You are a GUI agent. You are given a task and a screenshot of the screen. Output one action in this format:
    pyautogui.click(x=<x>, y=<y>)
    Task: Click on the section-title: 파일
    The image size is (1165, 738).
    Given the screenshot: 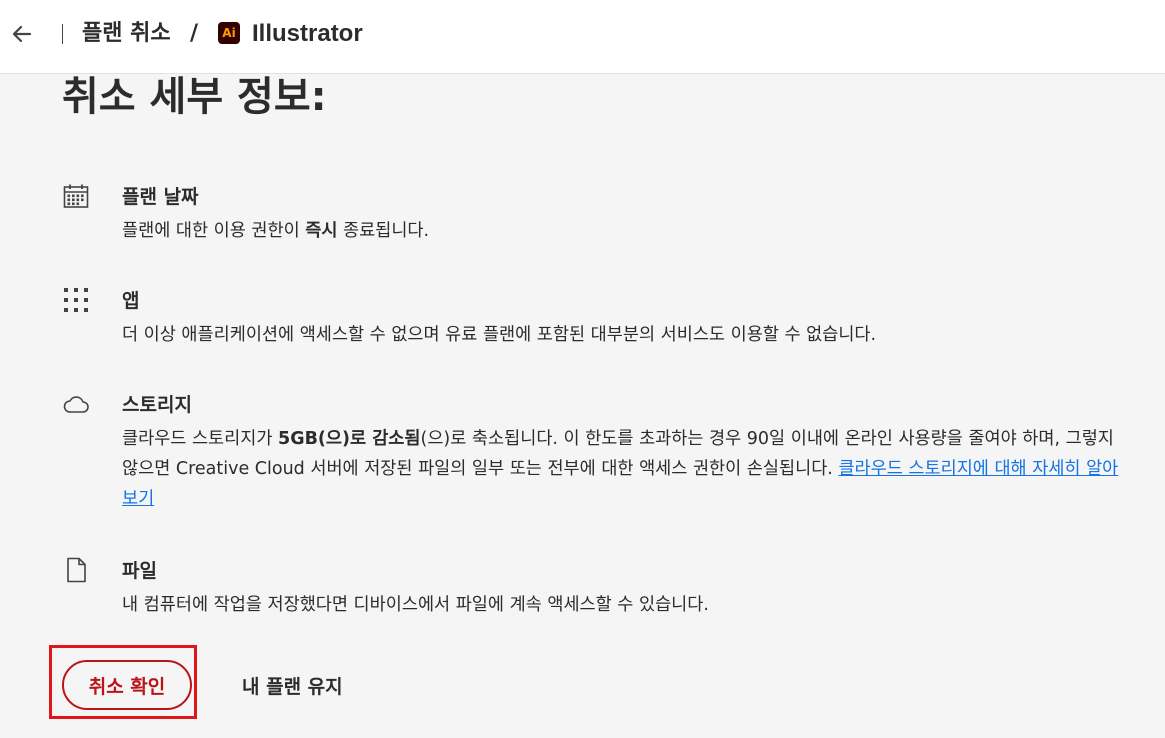 What is the action you would take?
    pyautogui.click(x=139, y=571)
    